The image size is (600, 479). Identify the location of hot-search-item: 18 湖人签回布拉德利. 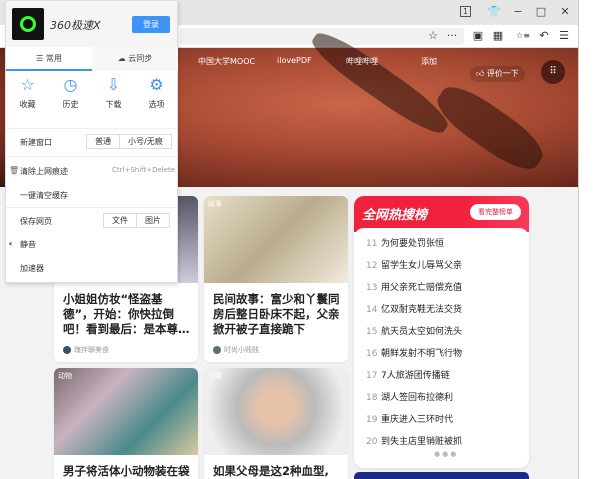
(409, 396).